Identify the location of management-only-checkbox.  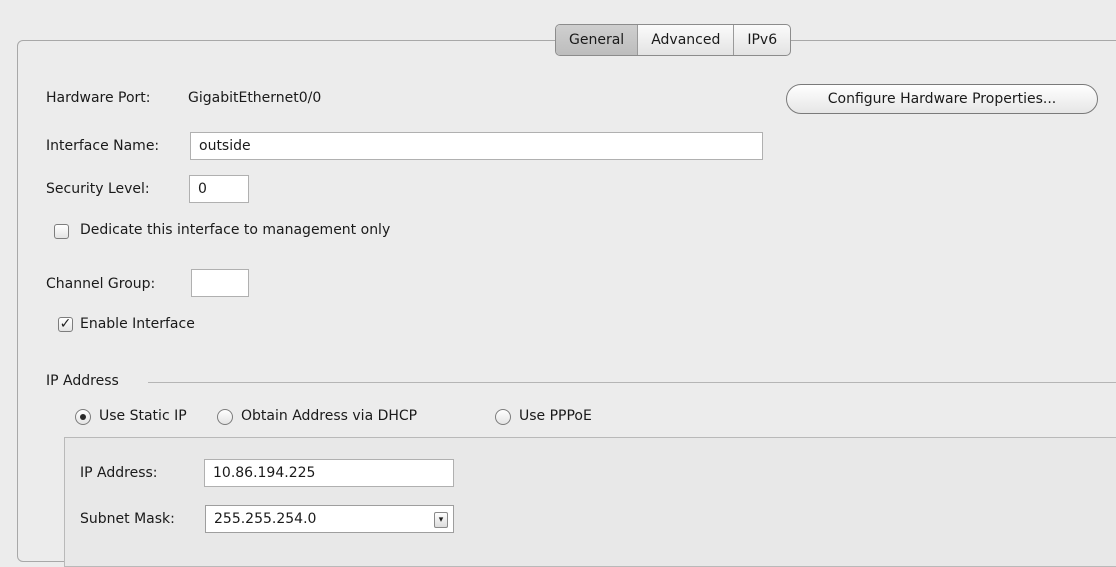
(61, 231).